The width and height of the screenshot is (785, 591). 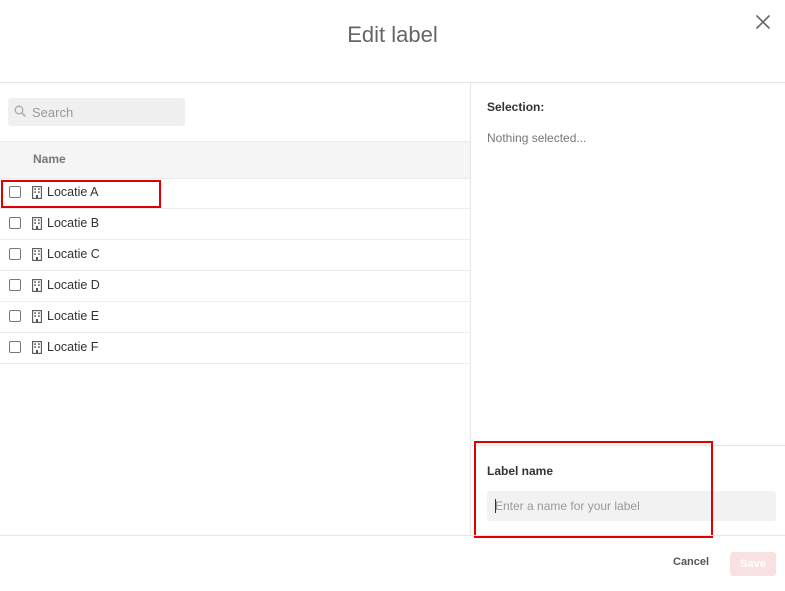 I want to click on search-input, so click(x=106, y=112).